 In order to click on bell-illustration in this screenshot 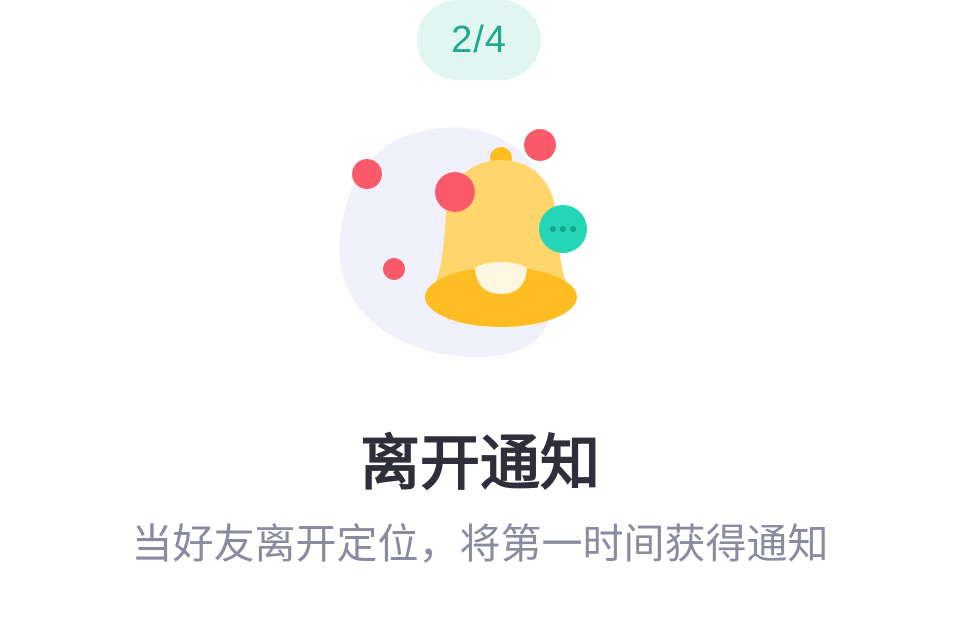, I will do `click(463, 242)`.